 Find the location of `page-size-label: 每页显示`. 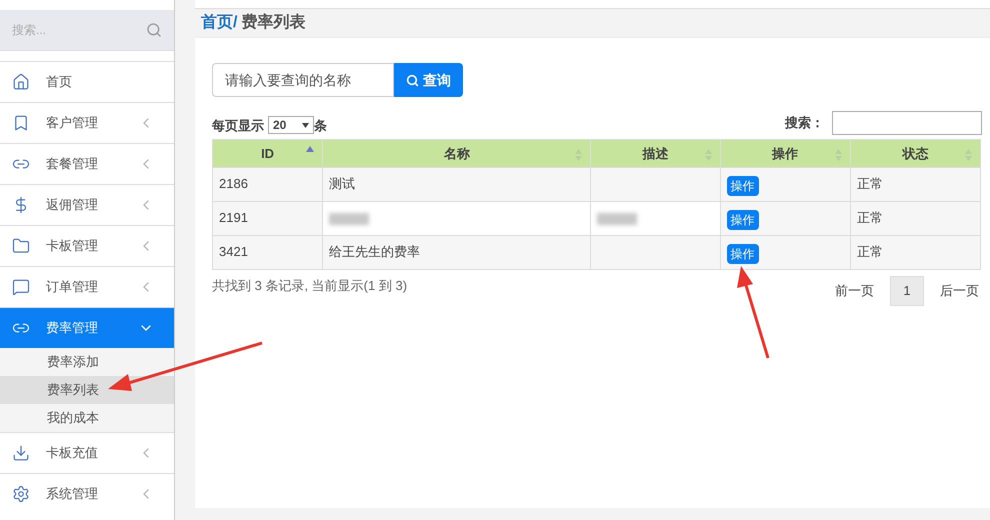

page-size-label: 每页显示 is located at coordinates (238, 125).